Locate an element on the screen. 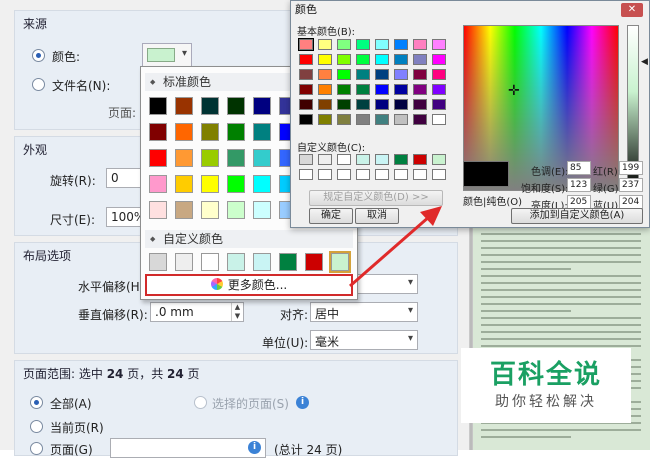 This screenshot has width=650, height=458. pages-radio is located at coordinates (36, 448).